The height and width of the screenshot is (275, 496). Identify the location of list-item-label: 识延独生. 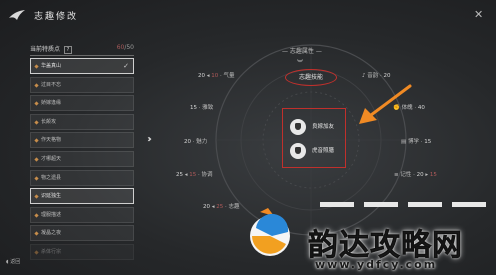
(51, 196).